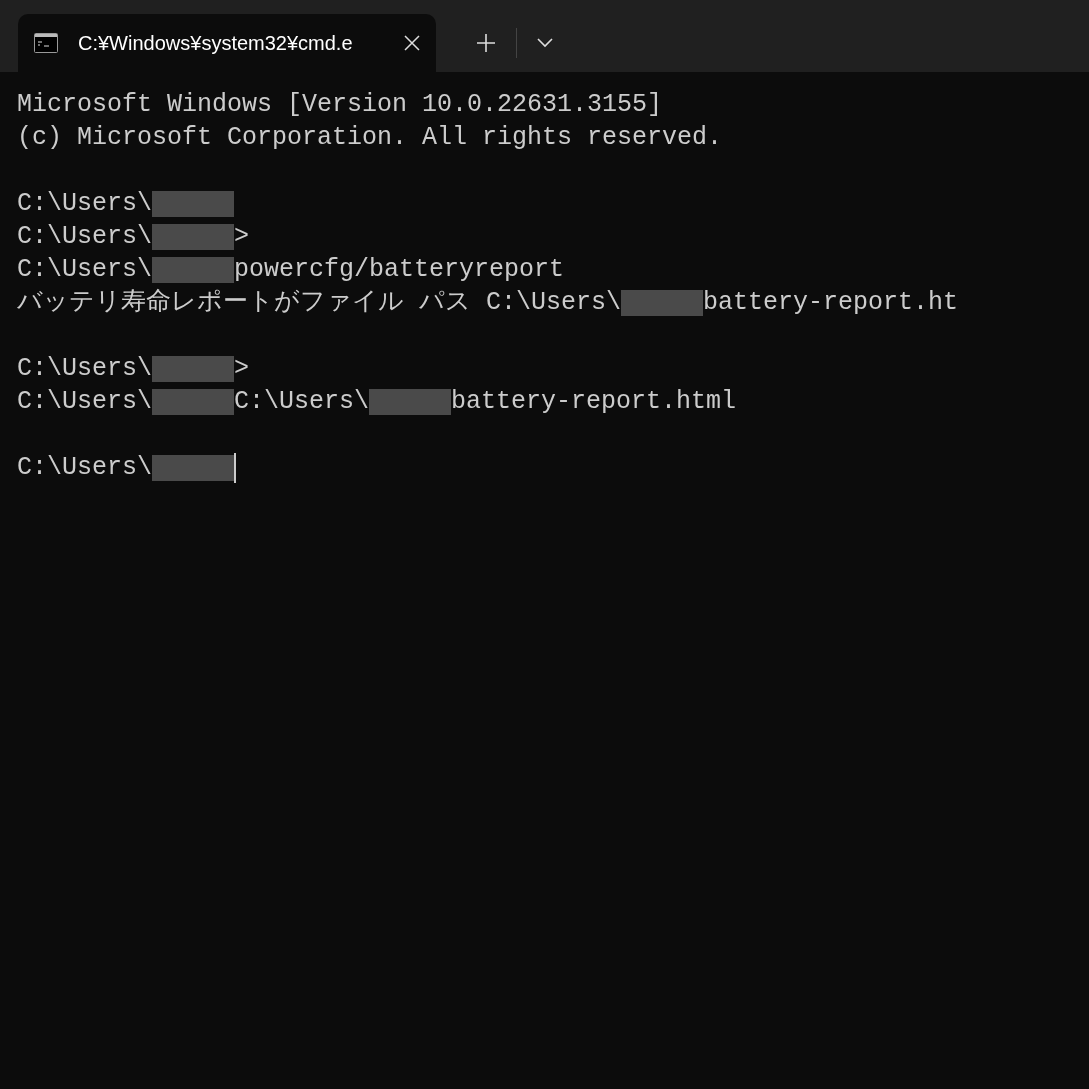 The height and width of the screenshot is (1089, 1089). What do you see at coordinates (594, 402) in the screenshot?
I see `terminal-text: battery-report.html` at bounding box center [594, 402].